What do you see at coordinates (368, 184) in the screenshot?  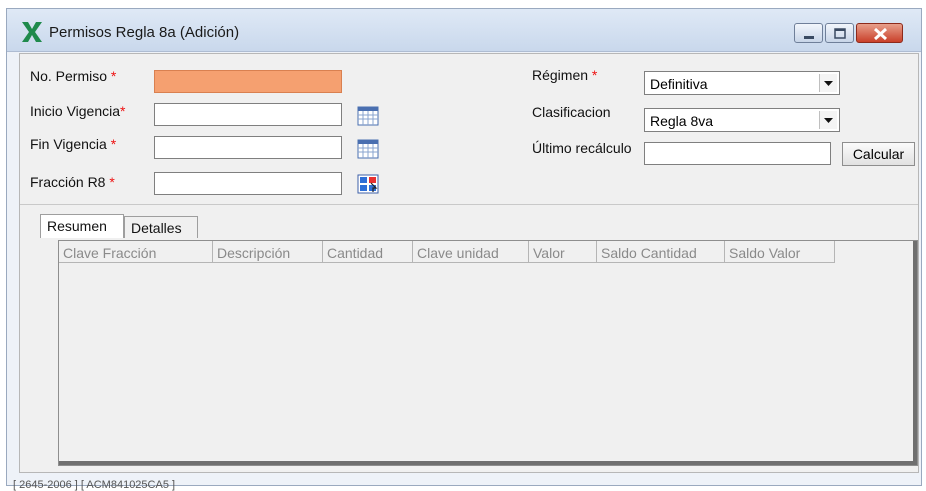 I see `lookup-grid-icon` at bounding box center [368, 184].